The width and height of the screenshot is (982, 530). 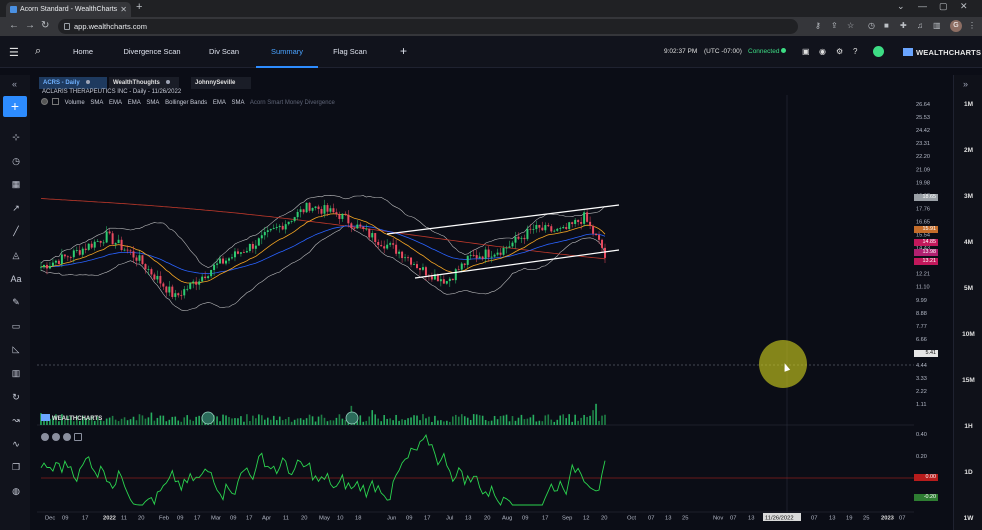 I want to click on osc-expand-icon, so click(x=78, y=437).